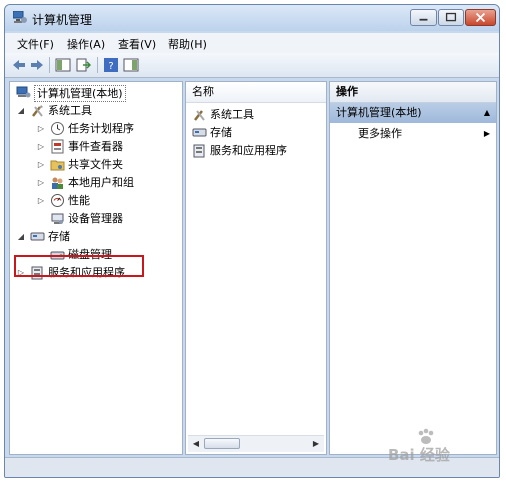 The width and height of the screenshot is (506, 484). What do you see at coordinates (486, 133) in the screenshot?
I see `submenu-arrow-icon: ▶` at bounding box center [486, 133].